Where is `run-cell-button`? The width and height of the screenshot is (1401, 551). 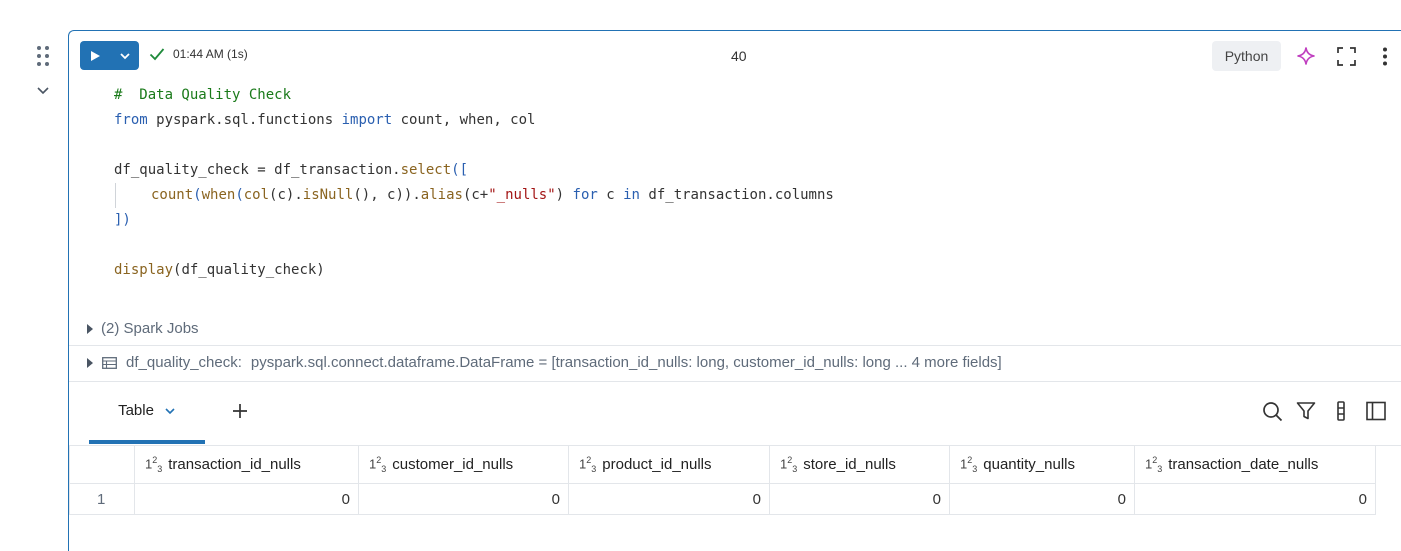
run-cell-button is located at coordinates (95, 55).